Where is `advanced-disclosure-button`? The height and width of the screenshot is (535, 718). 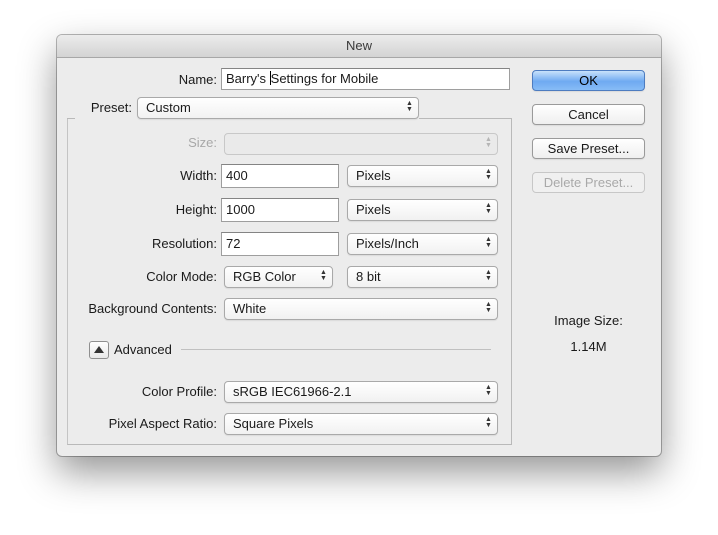
advanced-disclosure-button is located at coordinates (99, 350).